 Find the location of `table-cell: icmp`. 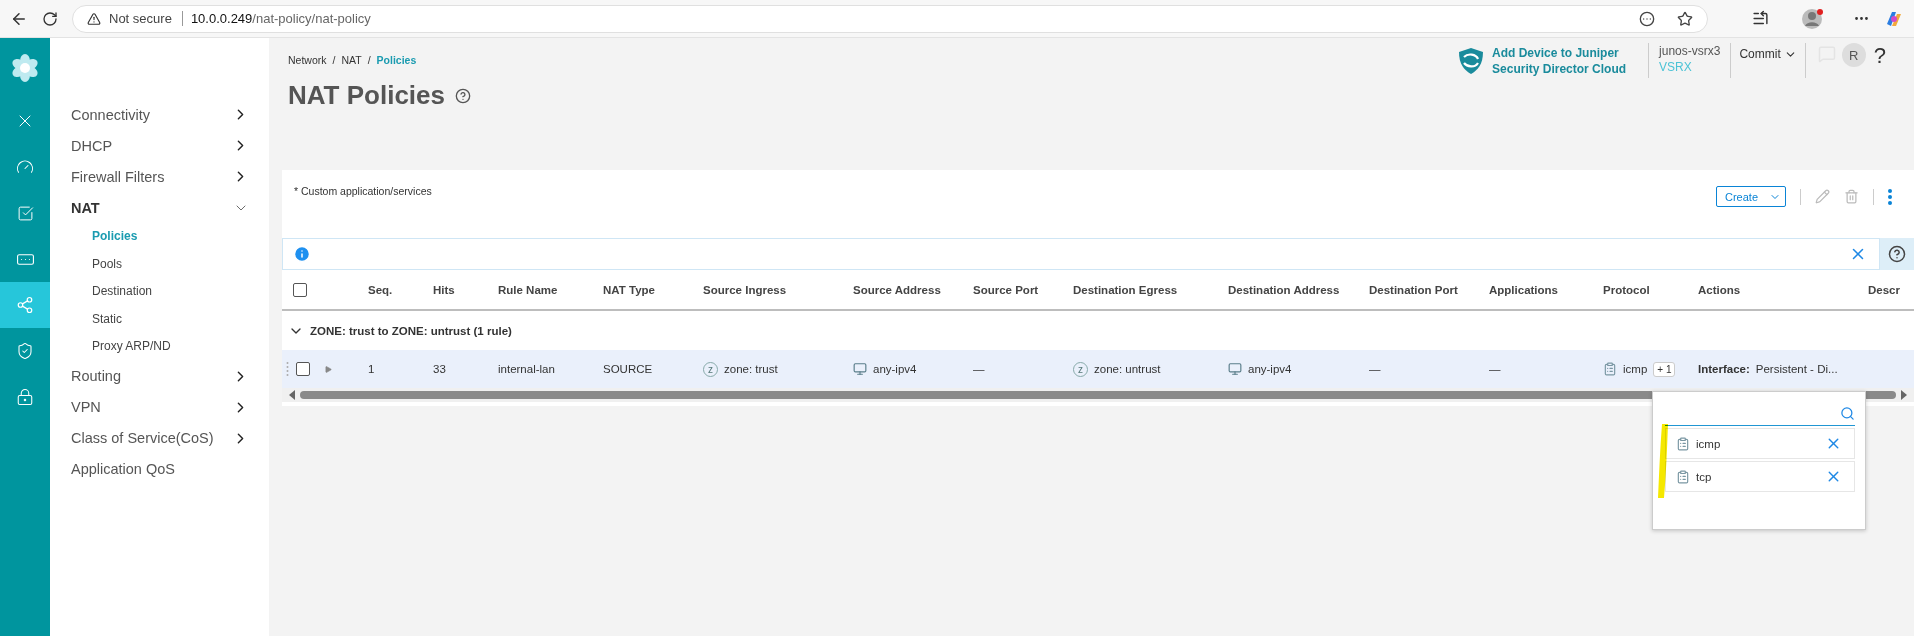

table-cell: icmp is located at coordinates (1635, 369).